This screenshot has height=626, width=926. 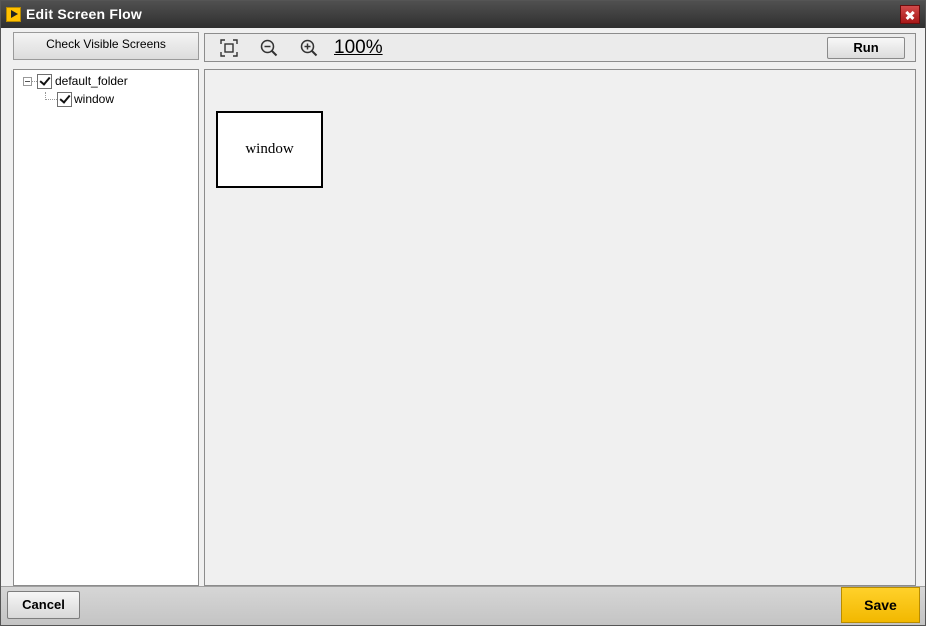 What do you see at coordinates (106, 46) in the screenshot?
I see `check-visible-screens-button: Check Visible Screens` at bounding box center [106, 46].